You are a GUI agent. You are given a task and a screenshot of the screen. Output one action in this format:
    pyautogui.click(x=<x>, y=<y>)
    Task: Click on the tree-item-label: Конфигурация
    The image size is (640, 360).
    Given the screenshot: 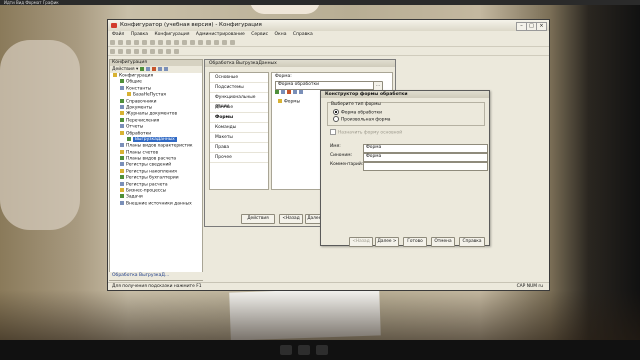 What is the action you would take?
    pyautogui.click(x=136, y=76)
    